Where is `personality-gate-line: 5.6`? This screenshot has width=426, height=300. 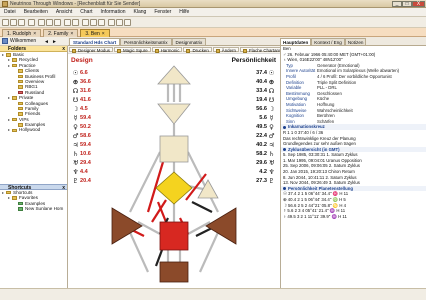
personality-gate-line: 5.6 is located at coordinates (263, 118).